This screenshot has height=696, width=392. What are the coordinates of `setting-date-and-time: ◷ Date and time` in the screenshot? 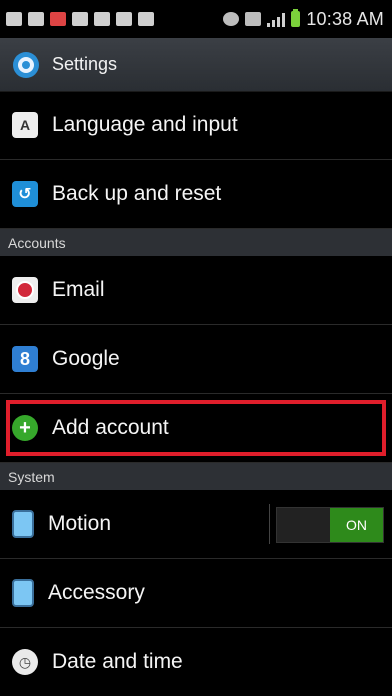 It's located at (196, 662).